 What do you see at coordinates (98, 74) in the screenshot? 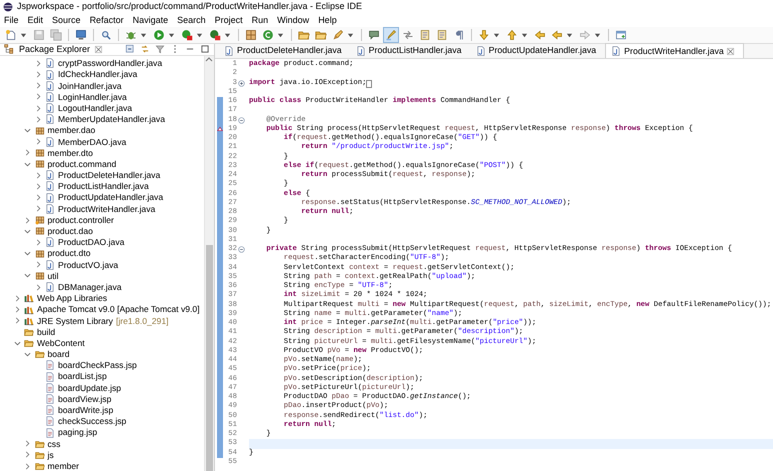
I see `tree-item: IdCheckHandler.java` at bounding box center [98, 74].